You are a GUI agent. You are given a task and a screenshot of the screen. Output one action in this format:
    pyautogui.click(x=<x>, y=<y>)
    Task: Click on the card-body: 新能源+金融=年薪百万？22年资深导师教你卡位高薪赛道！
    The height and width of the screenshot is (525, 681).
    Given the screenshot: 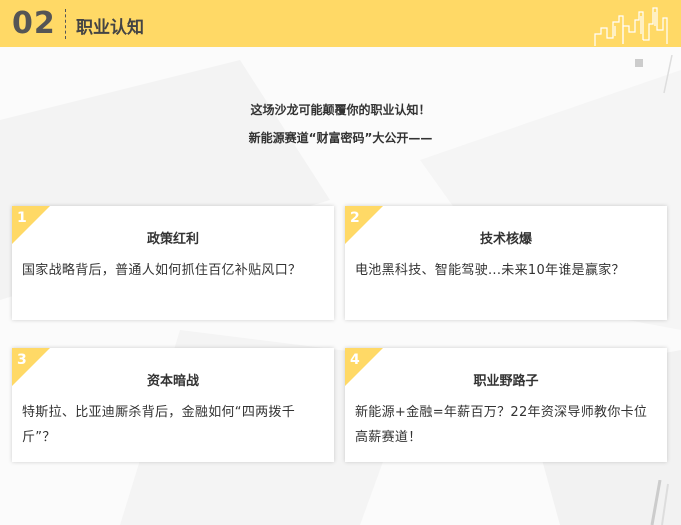 What is the action you would take?
    pyautogui.click(x=501, y=425)
    